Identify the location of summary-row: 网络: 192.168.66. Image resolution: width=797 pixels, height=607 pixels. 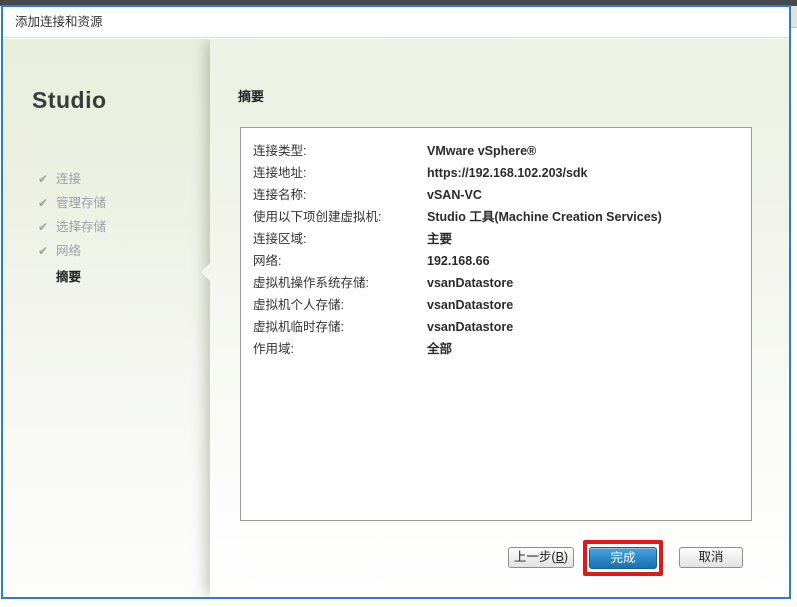
(496, 261).